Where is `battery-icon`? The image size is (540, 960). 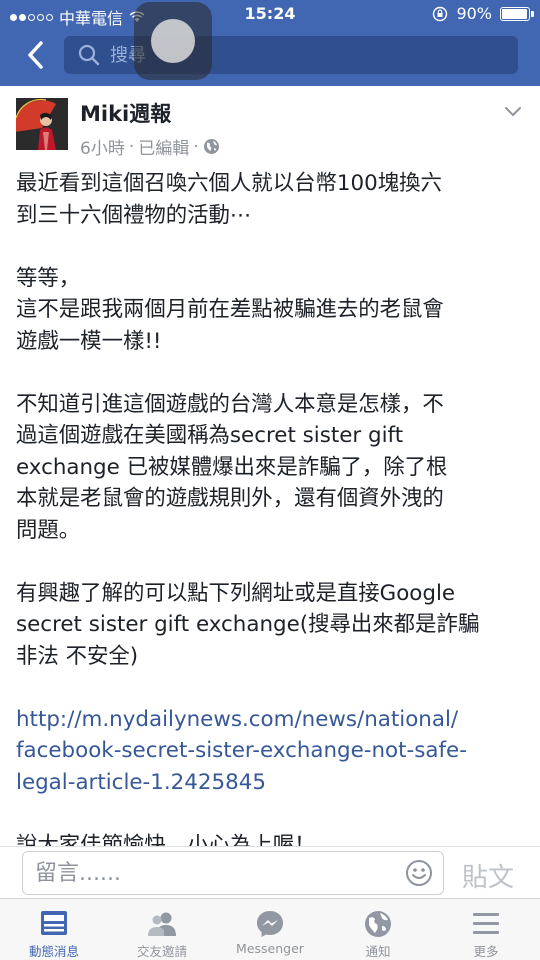
battery-icon is located at coordinates (517, 13).